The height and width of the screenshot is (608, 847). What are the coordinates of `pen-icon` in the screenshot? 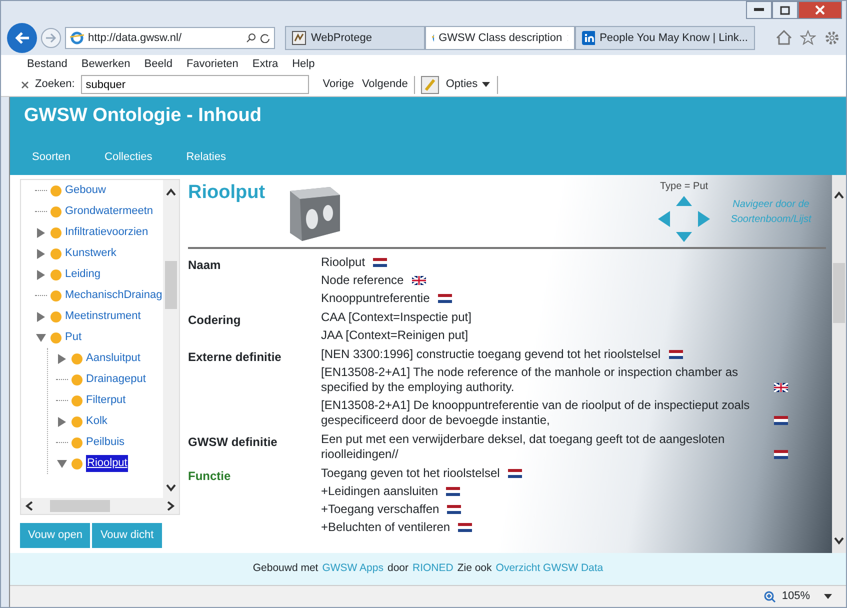 It's located at (429, 85).